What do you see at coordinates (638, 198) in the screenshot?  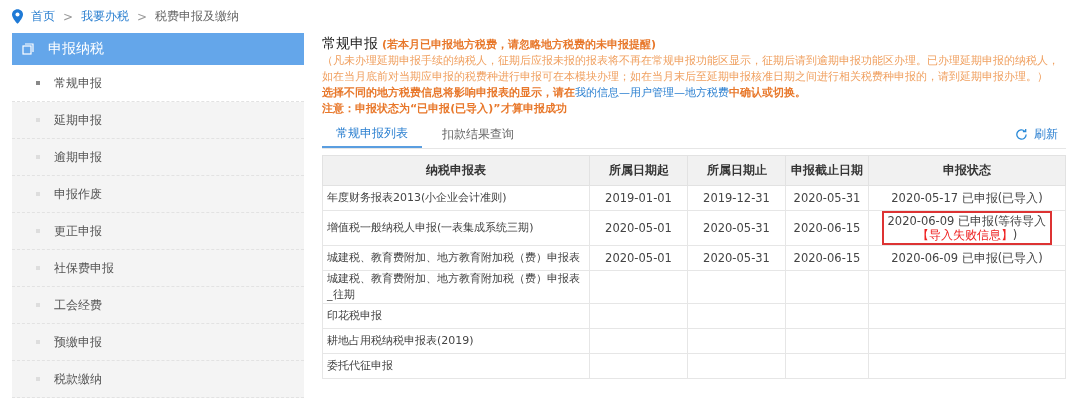 I see `table-cell: 2019-01-01` at bounding box center [638, 198].